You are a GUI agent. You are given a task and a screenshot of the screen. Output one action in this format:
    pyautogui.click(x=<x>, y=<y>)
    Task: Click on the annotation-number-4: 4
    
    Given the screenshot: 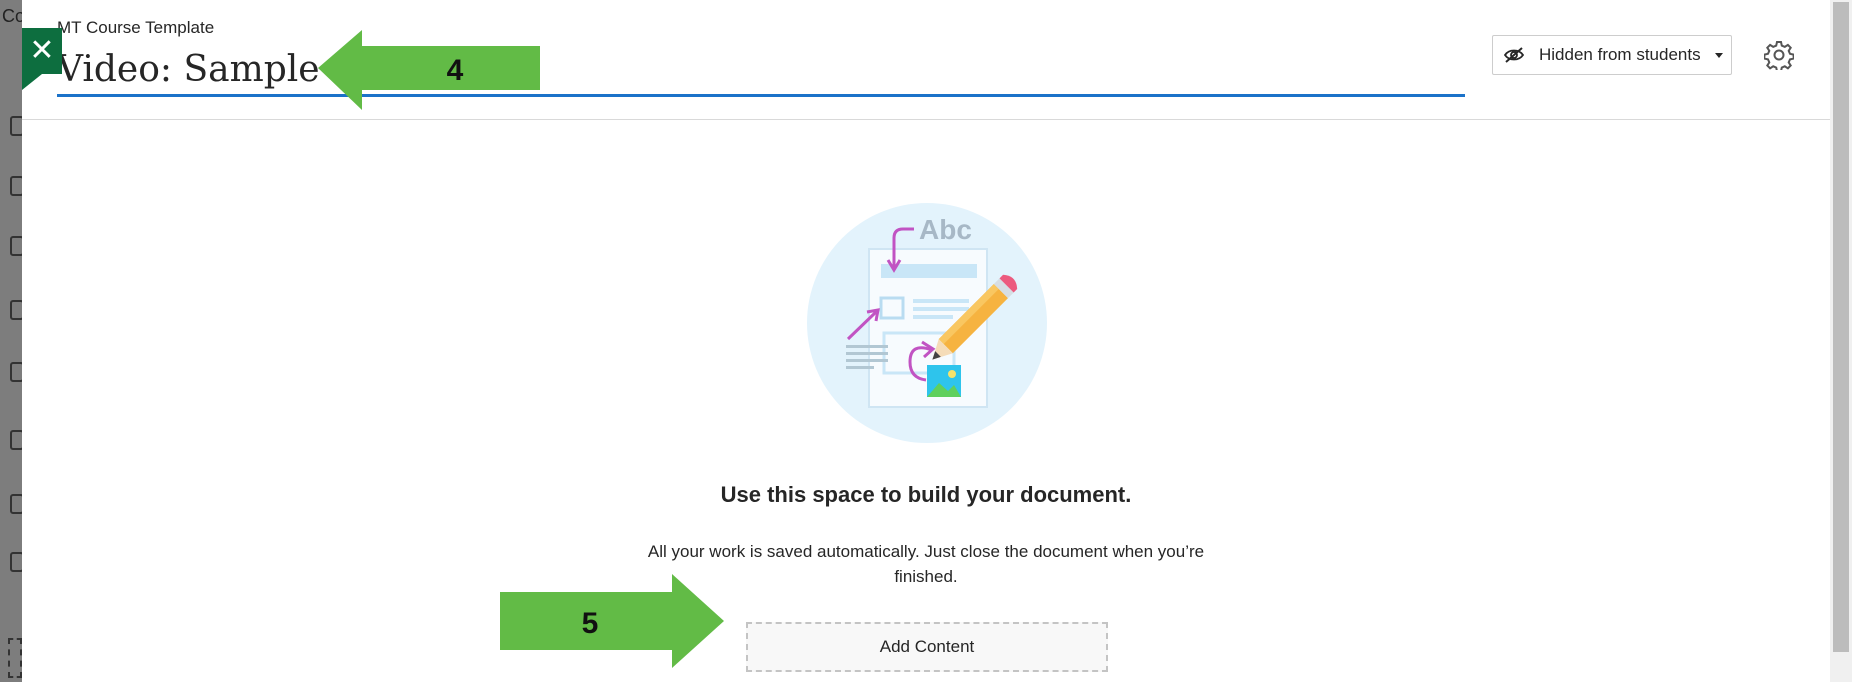 What is the action you would take?
    pyautogui.click(x=455, y=70)
    